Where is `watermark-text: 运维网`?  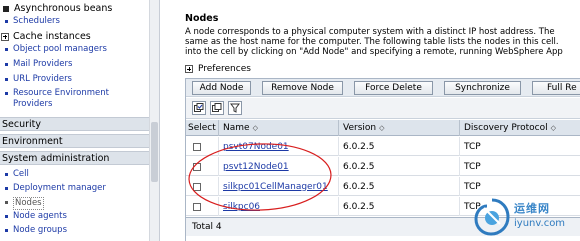
watermark-text: 运维网 is located at coordinates (532, 208).